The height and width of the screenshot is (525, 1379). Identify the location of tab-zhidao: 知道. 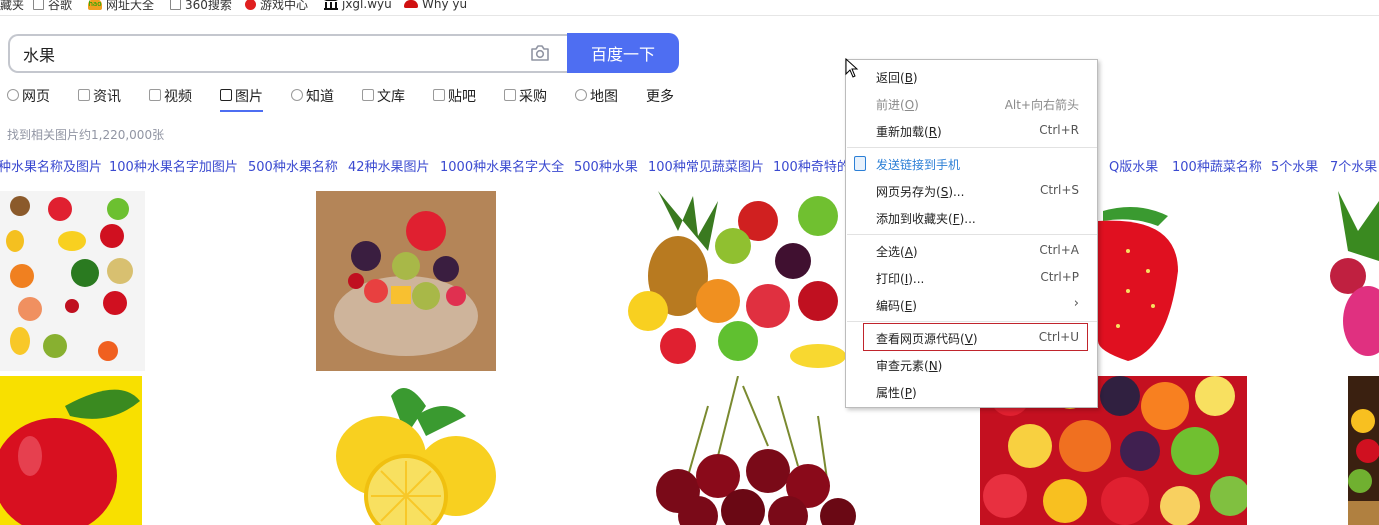
(312, 99).